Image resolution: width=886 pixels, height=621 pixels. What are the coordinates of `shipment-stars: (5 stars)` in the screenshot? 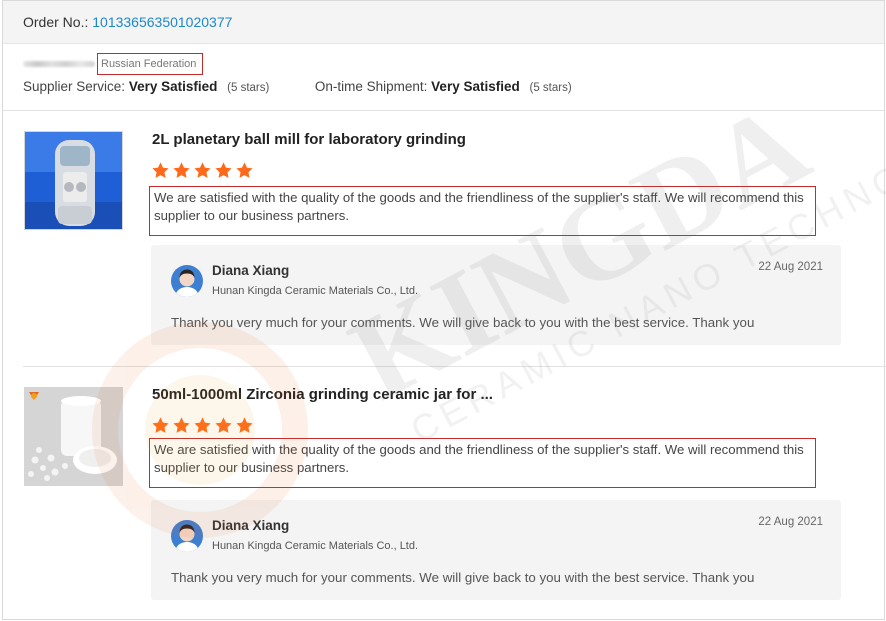 It's located at (550, 88).